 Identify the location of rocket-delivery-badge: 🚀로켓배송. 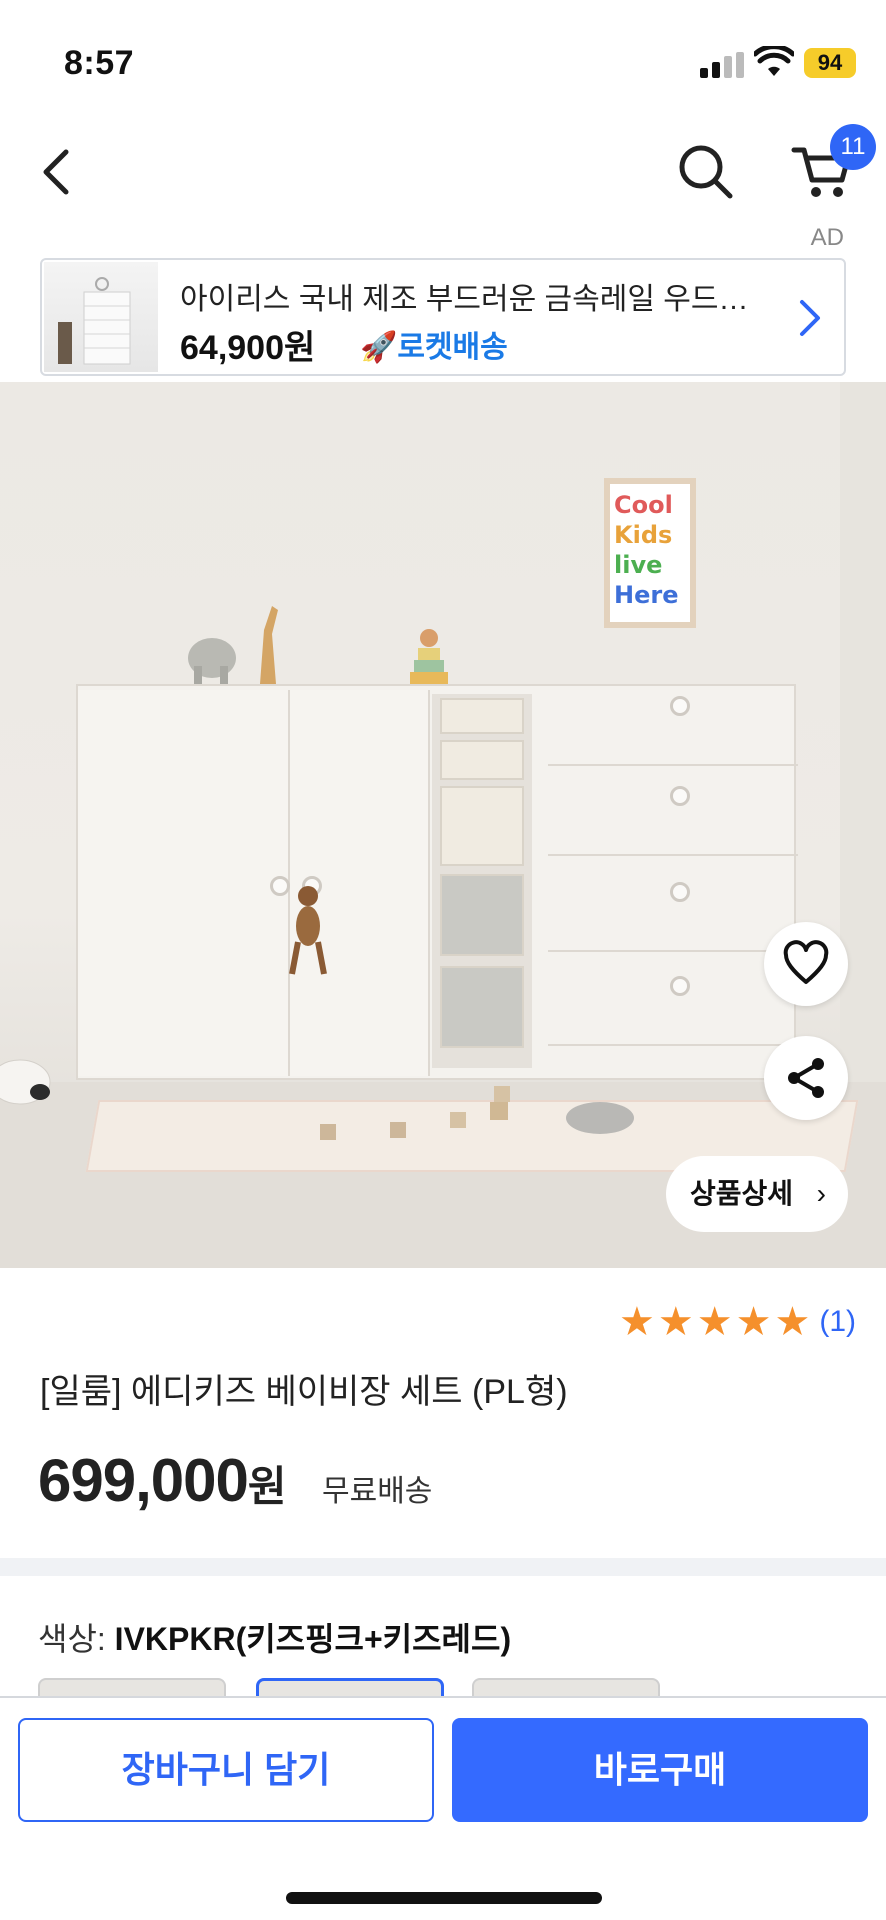
(434, 344).